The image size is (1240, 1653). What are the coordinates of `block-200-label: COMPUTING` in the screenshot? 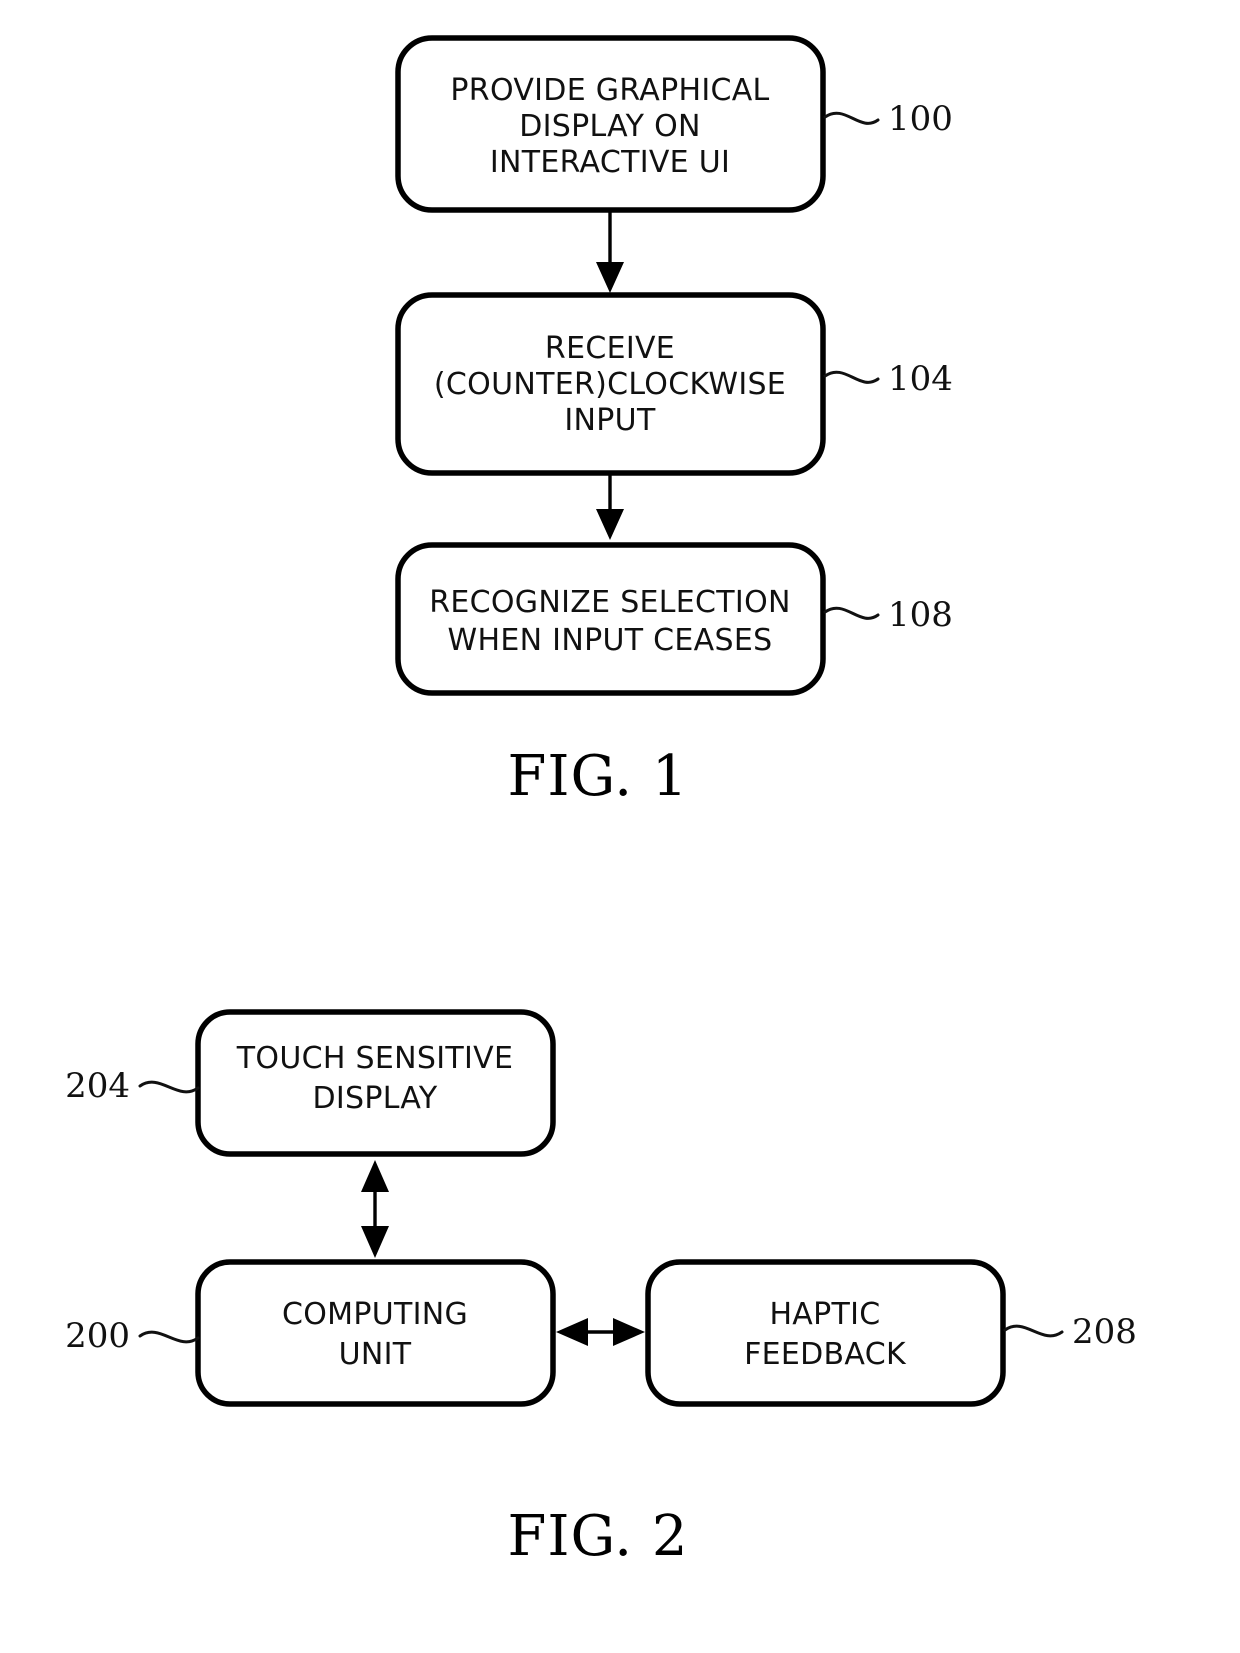 It's located at (375, 1314).